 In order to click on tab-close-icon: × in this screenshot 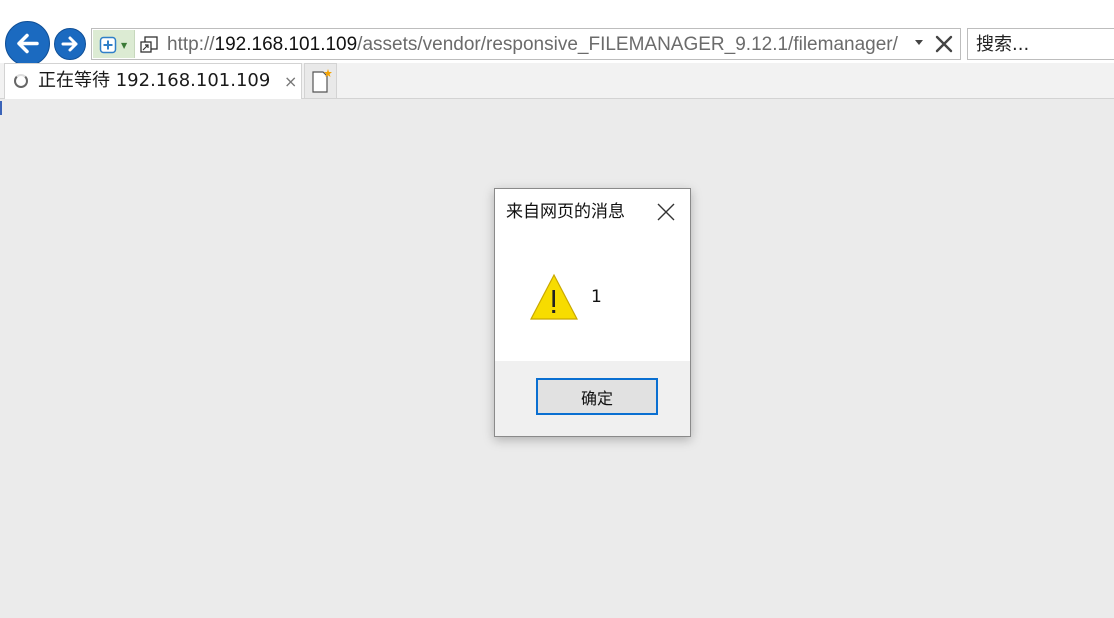, I will do `click(290, 81)`.